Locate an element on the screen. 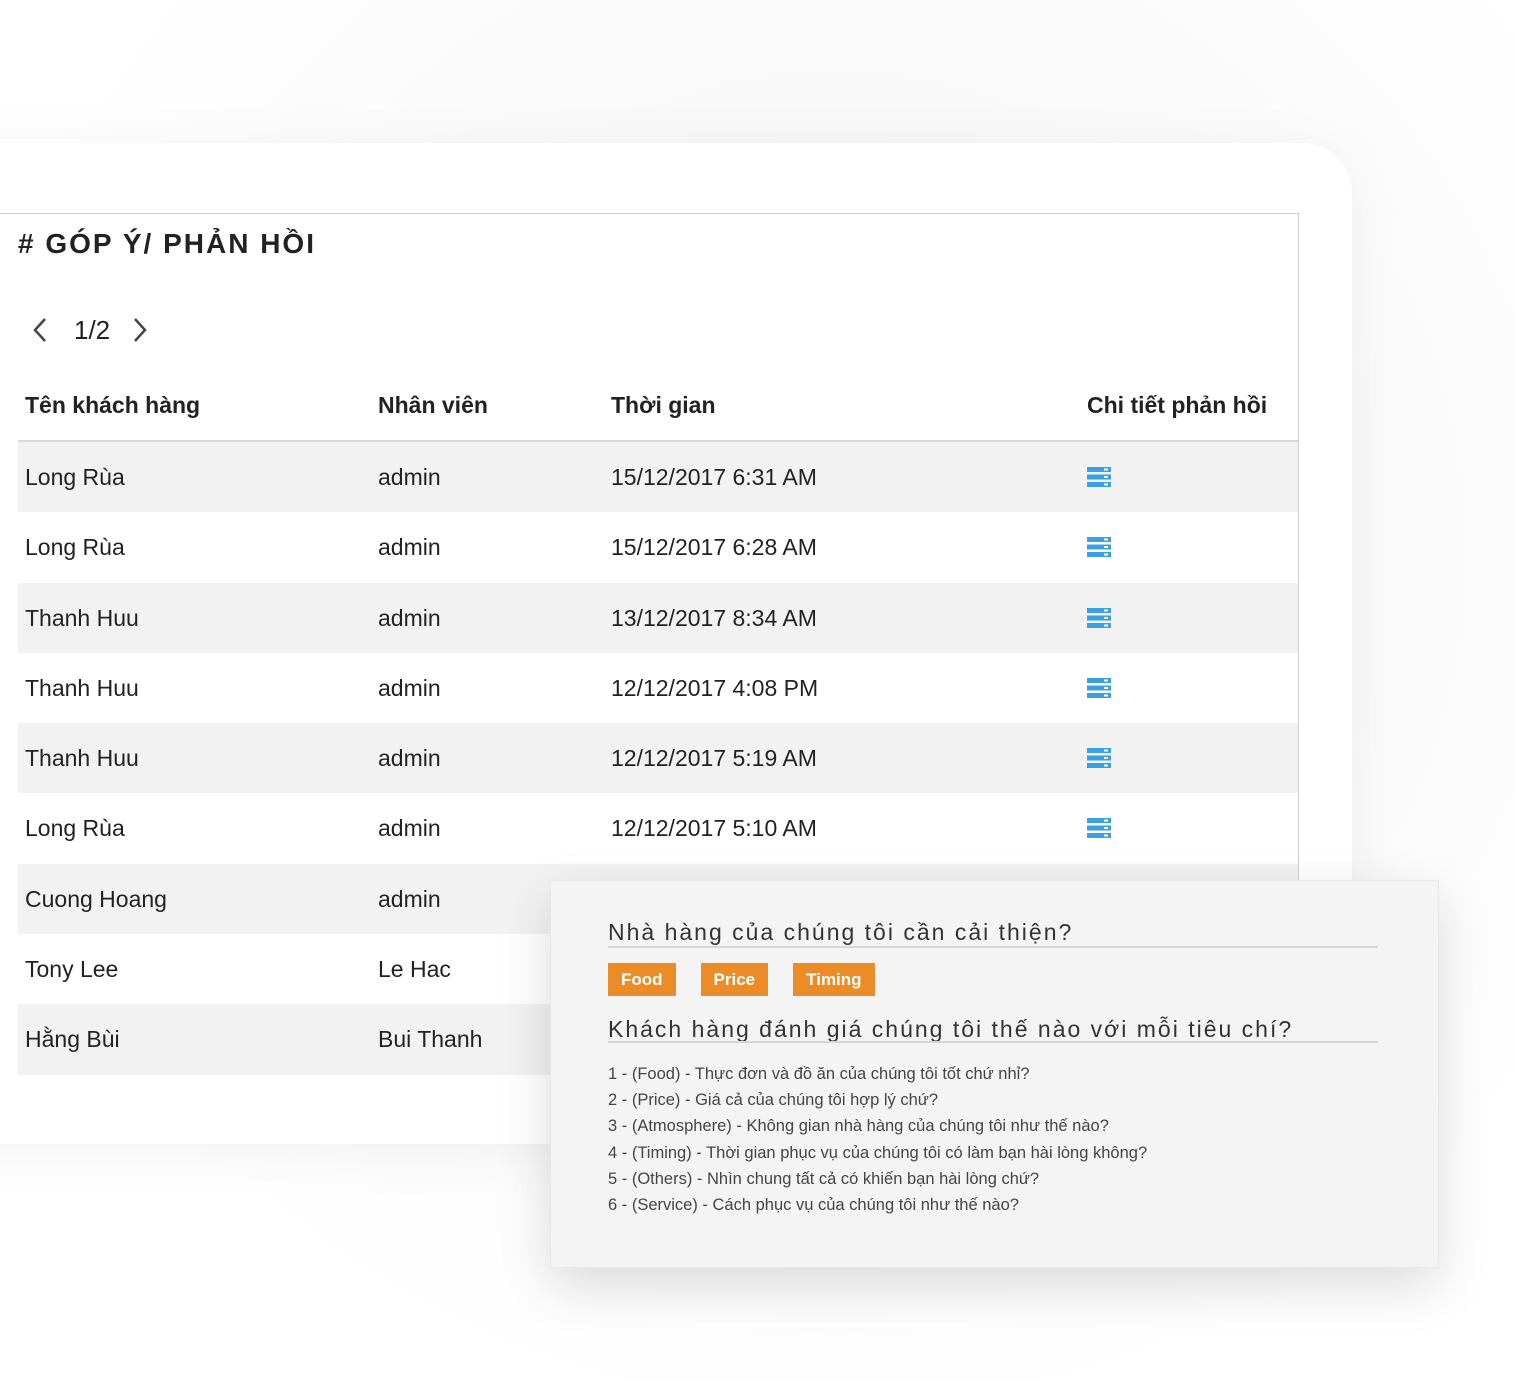 The image size is (1514, 1382). tag-food: Food is located at coordinates (642, 979).